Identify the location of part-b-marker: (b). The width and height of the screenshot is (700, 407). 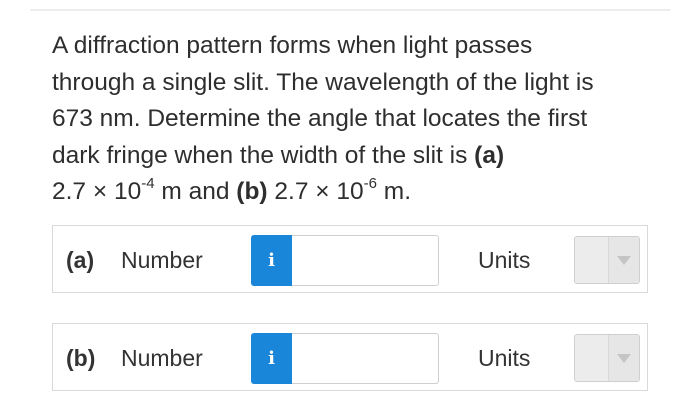
(252, 191).